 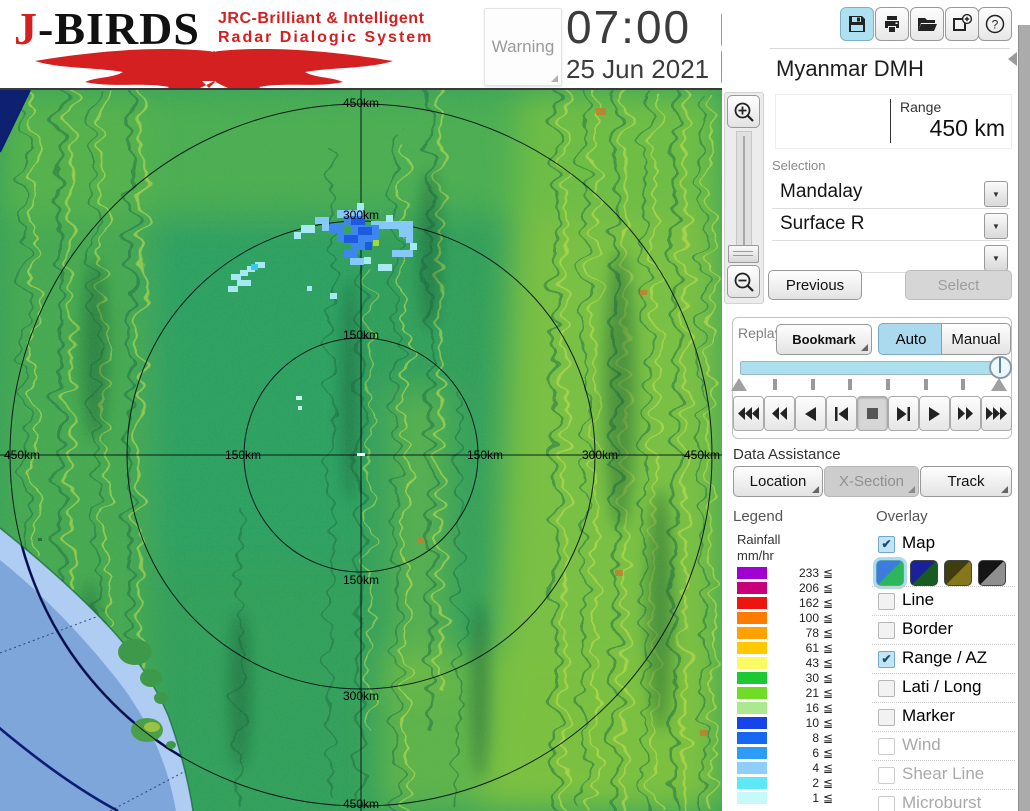 What do you see at coordinates (748, 413) in the screenshot?
I see `rewind-fast-button` at bounding box center [748, 413].